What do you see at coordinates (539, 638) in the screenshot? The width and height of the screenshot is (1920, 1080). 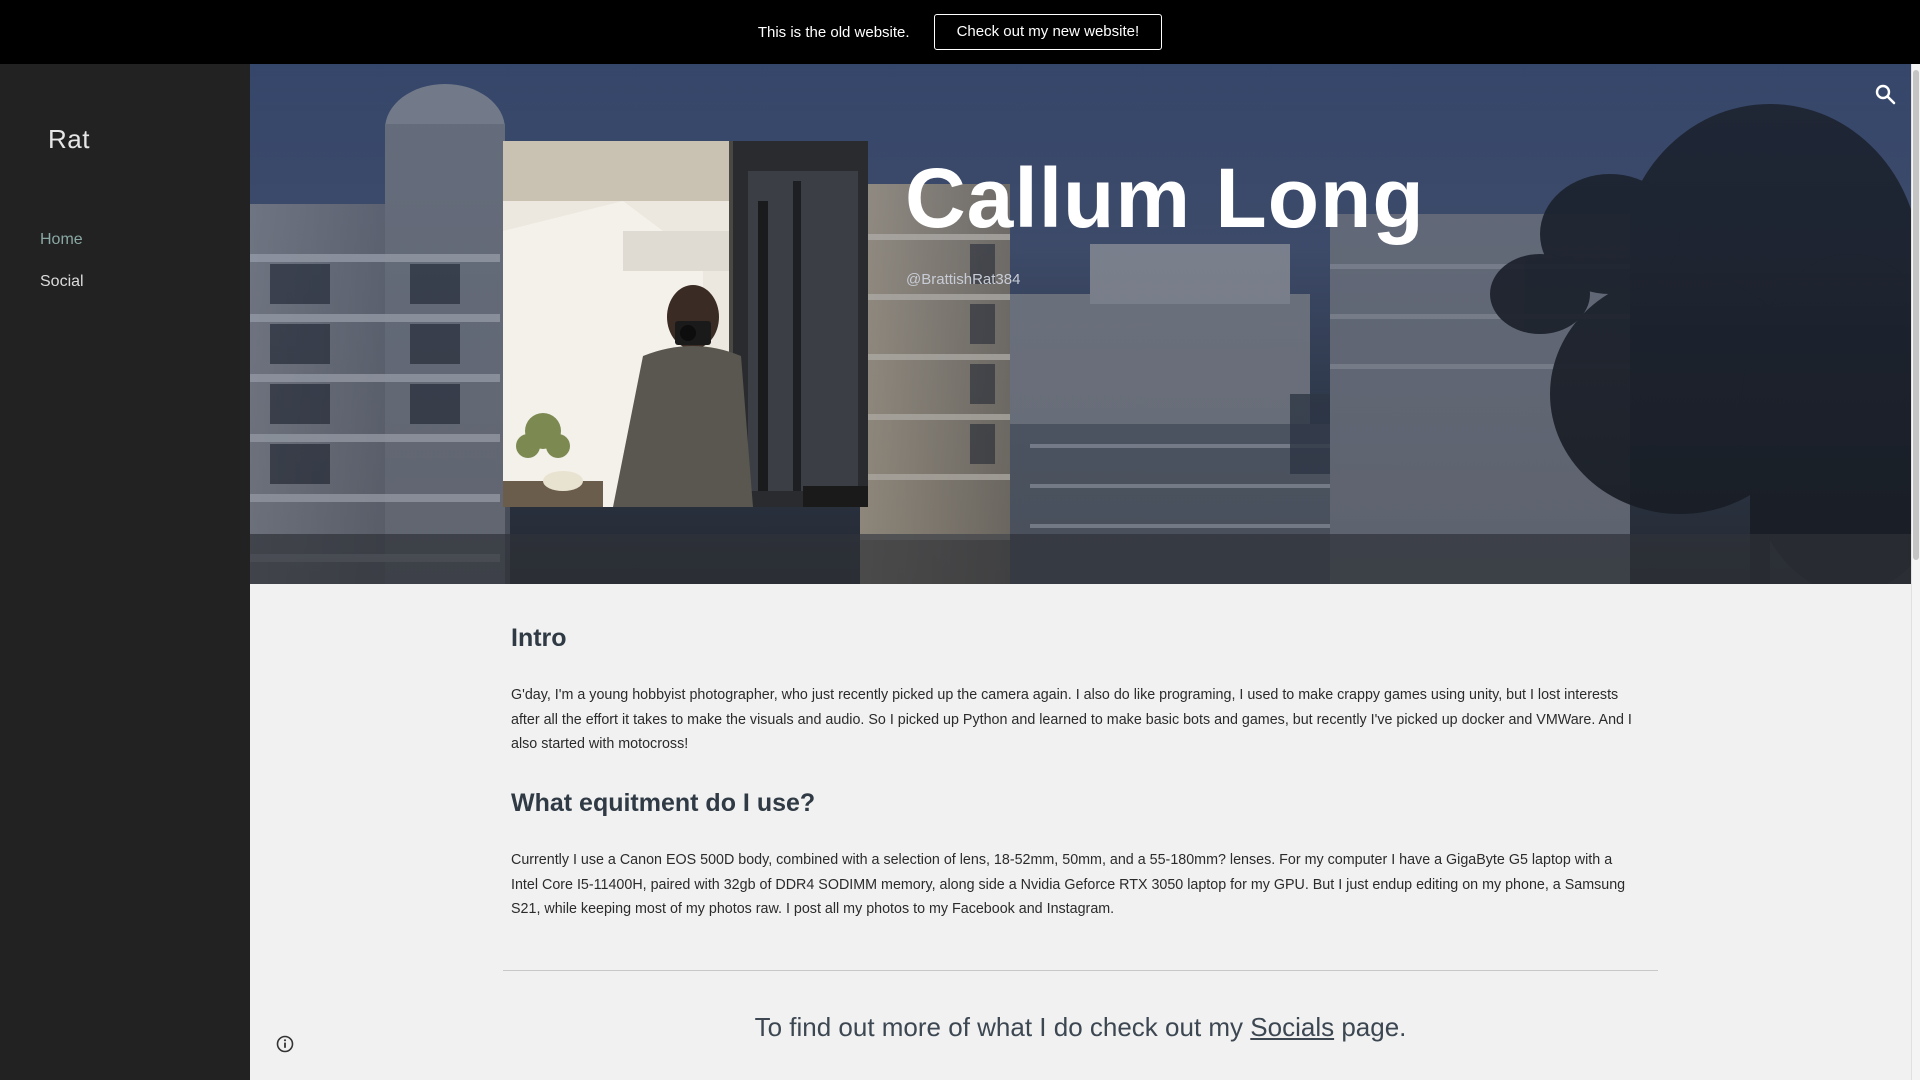 I see `intro-heading: Intro` at bounding box center [539, 638].